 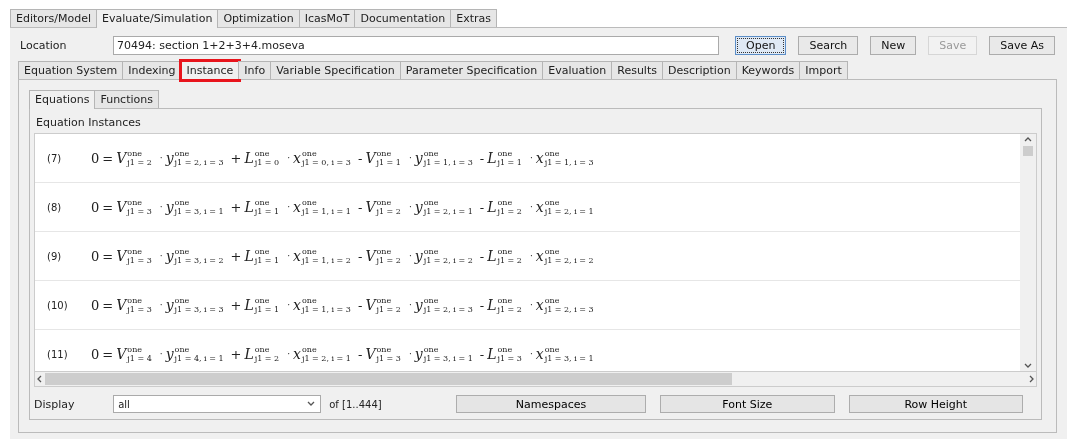 I want to click on sub-tab: Functions, so click(x=126, y=99).